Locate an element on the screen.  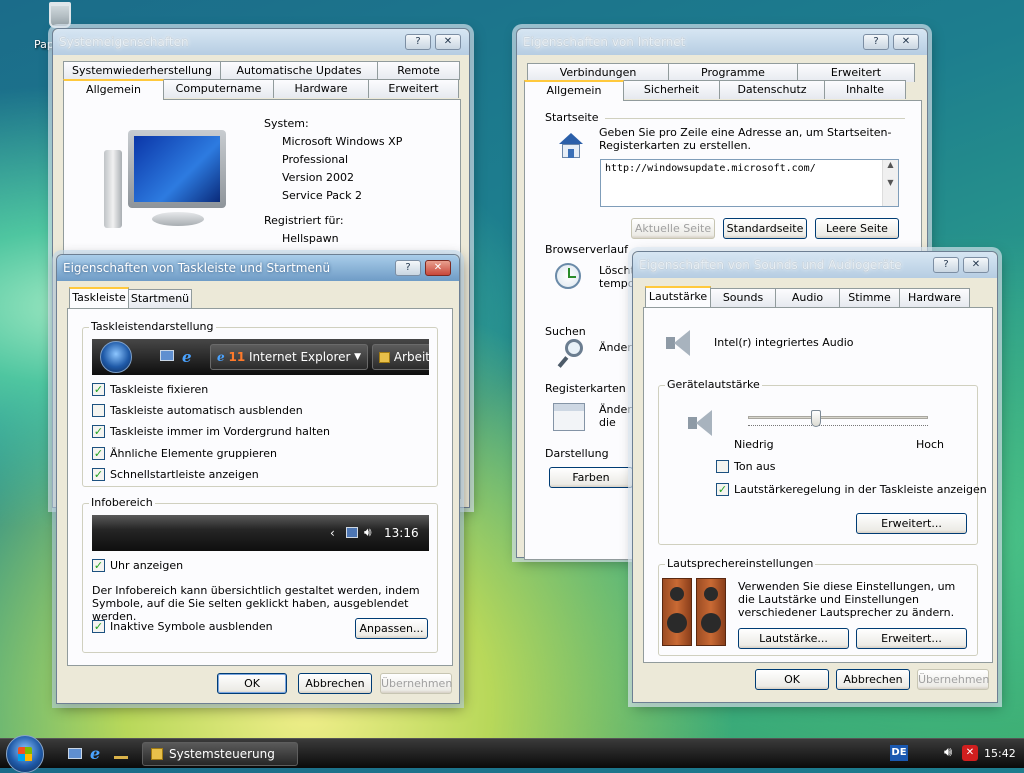
tab-remote: Remote is located at coordinates (418, 70).